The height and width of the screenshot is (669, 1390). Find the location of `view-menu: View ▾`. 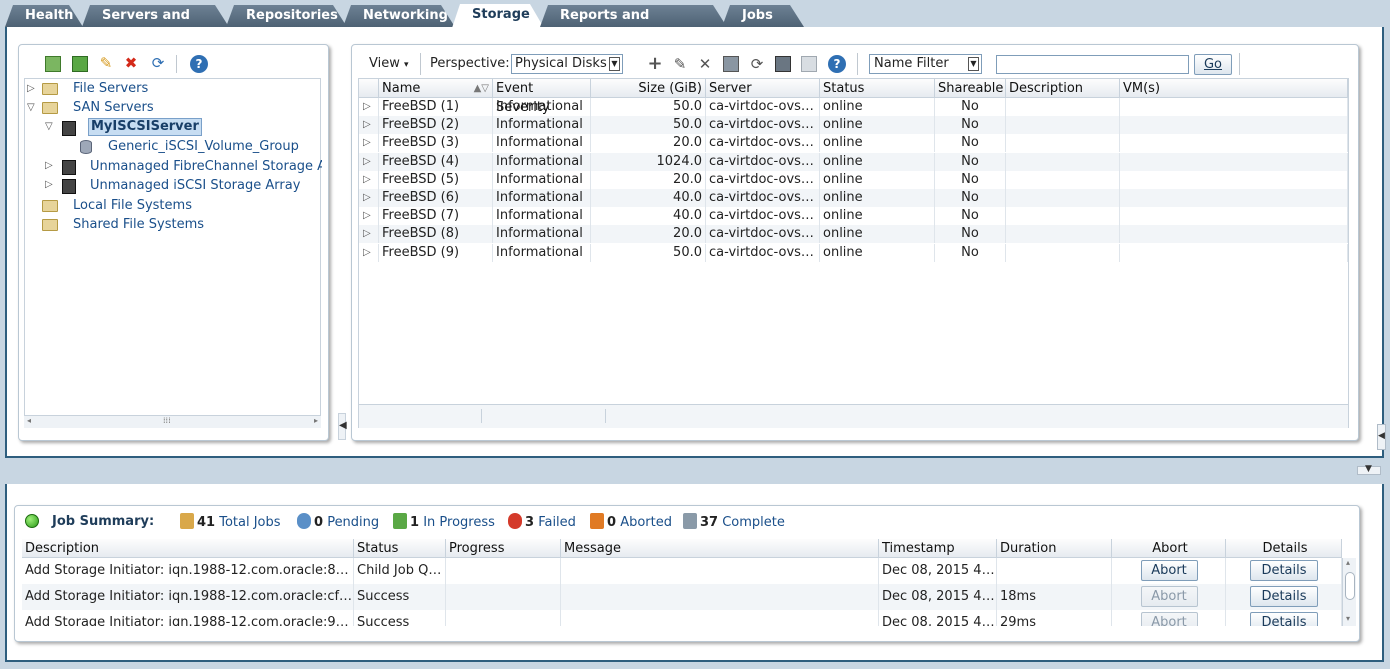

view-menu: View ▾ is located at coordinates (389, 64).